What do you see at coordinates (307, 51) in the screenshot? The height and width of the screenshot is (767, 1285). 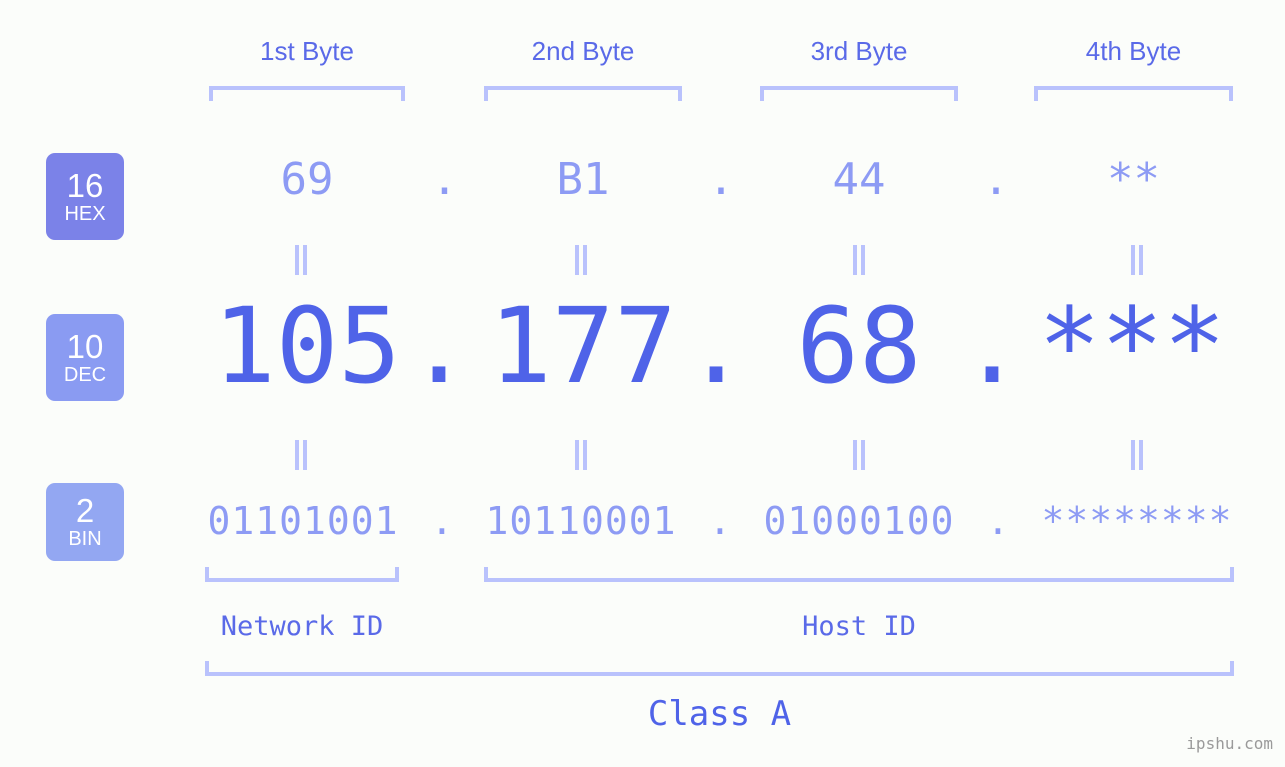 I see `byte-header-1: 1st Byte` at bounding box center [307, 51].